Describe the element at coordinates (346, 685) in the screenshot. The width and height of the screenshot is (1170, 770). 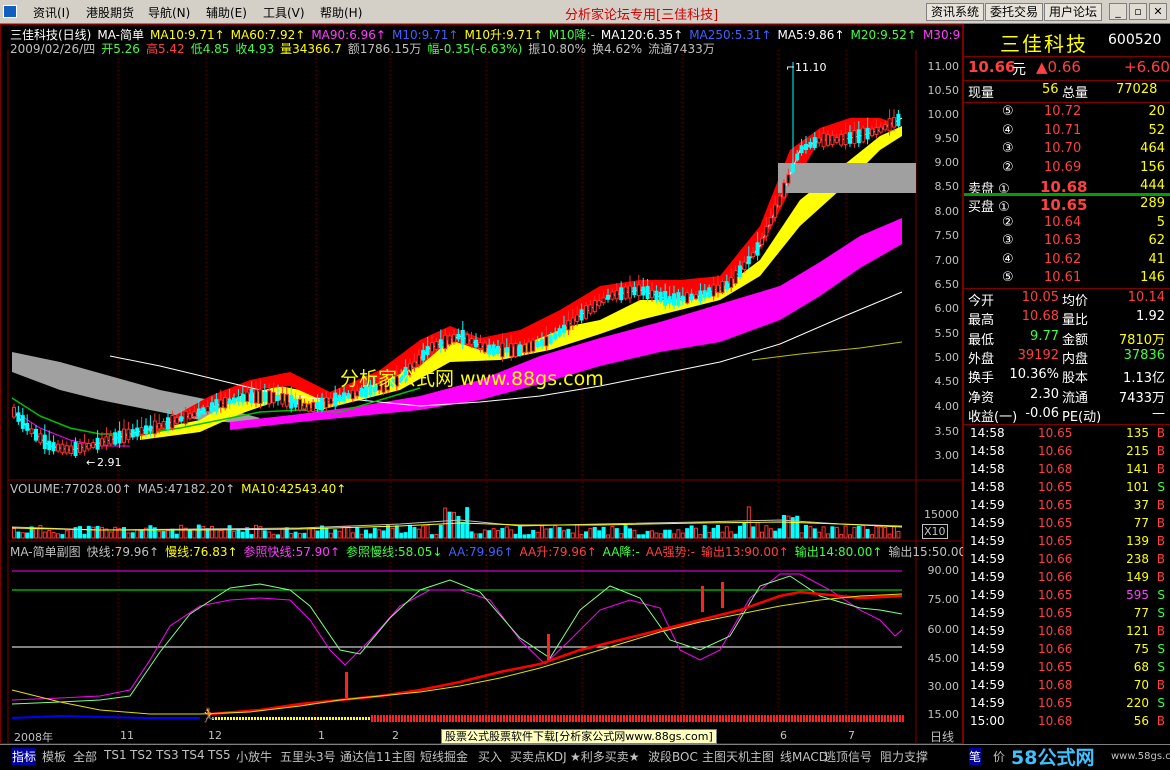
I see `signal-spike` at that location.